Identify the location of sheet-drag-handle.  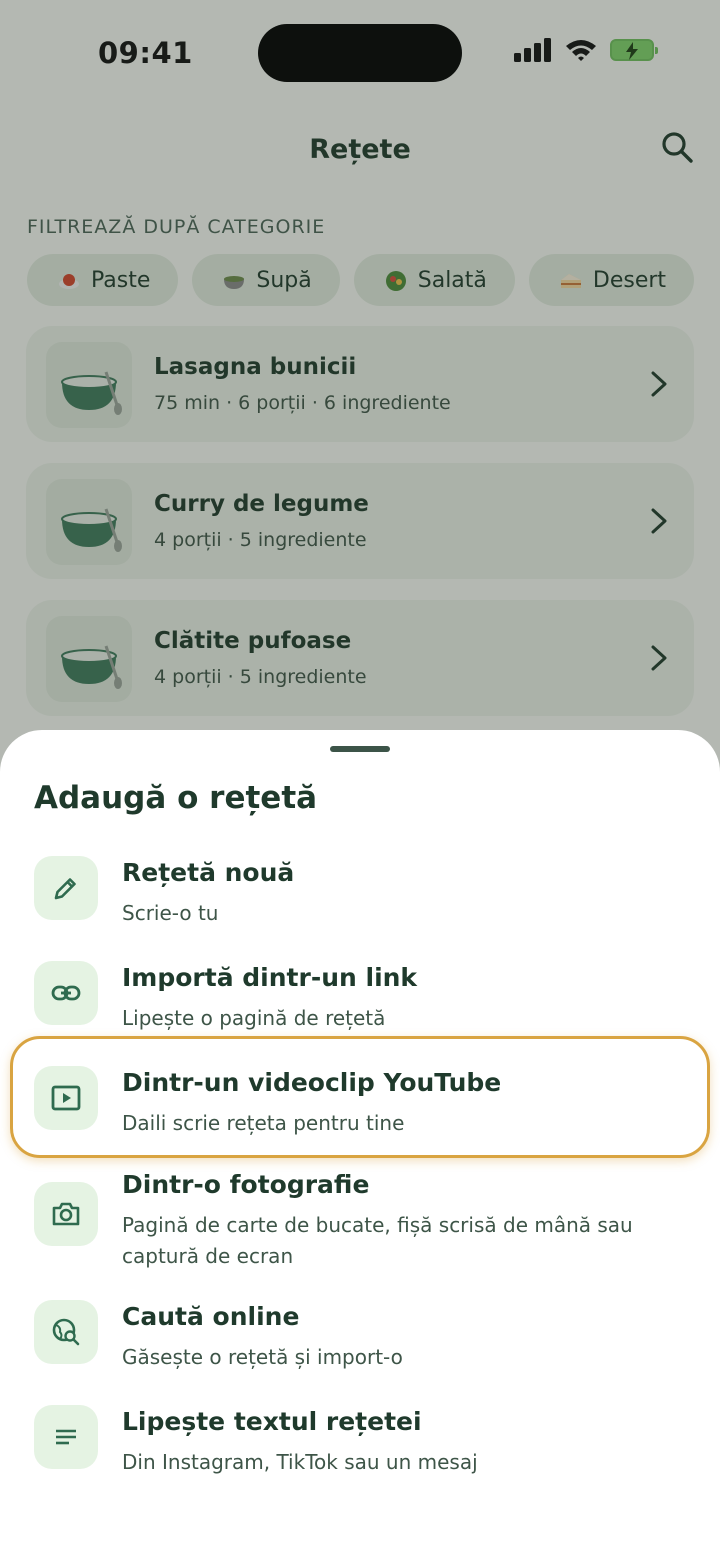
(360, 749).